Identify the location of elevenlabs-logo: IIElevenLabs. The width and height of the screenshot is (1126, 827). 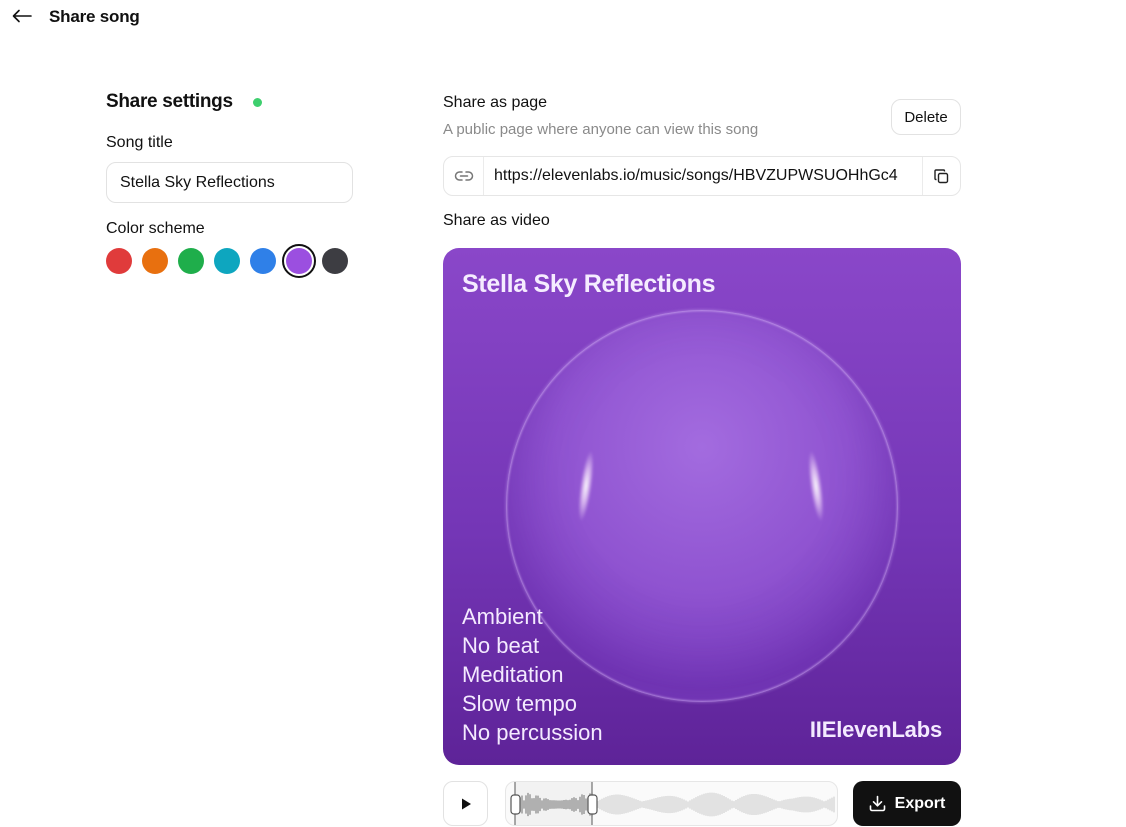
(875, 729).